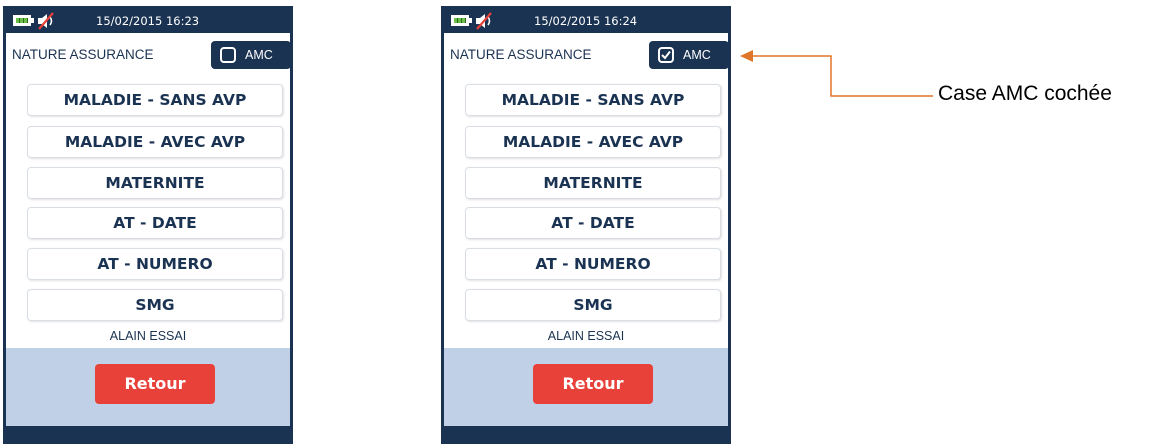 This screenshot has width=1154, height=444. I want to click on checkbox-unchecked-icon, so click(228, 55).